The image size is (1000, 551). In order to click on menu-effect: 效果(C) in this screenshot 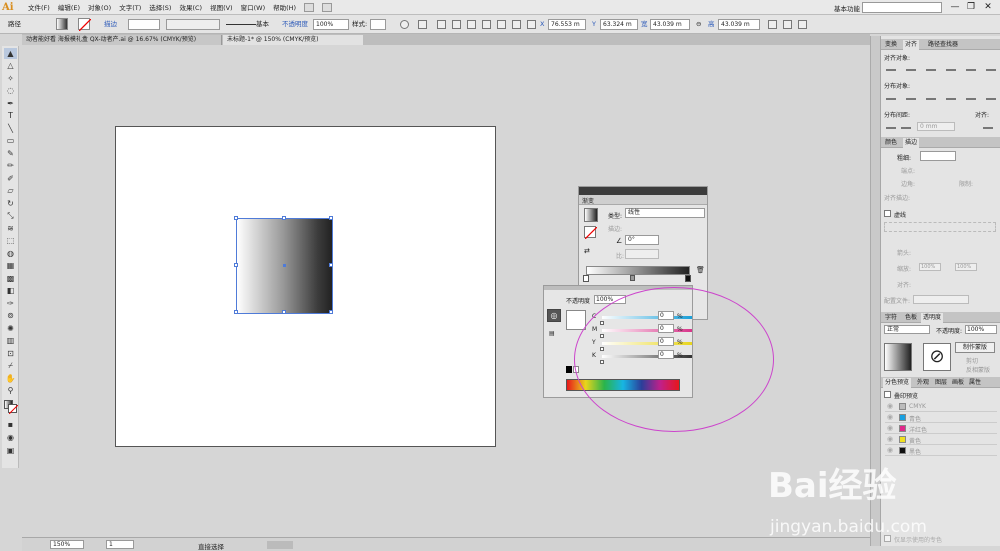, I will do `click(190, 7)`.